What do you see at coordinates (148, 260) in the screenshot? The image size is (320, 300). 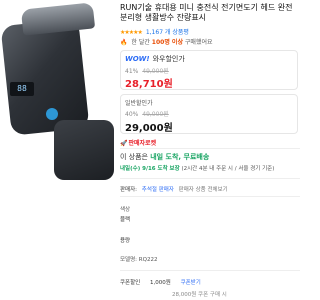 I see `model-value: RQ222` at bounding box center [148, 260].